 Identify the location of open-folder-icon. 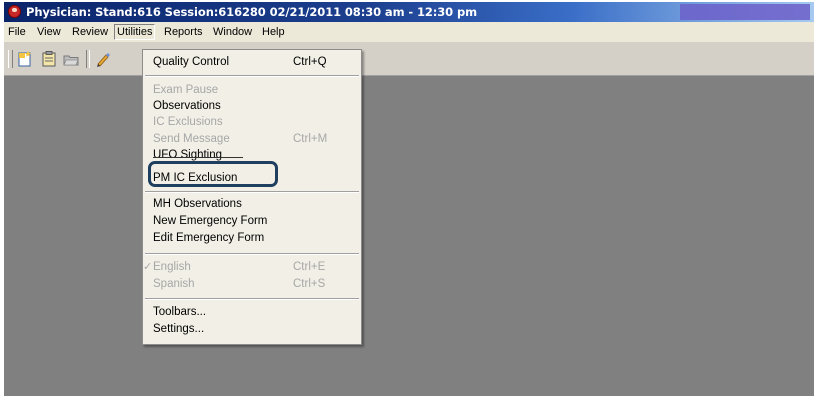
(71, 59).